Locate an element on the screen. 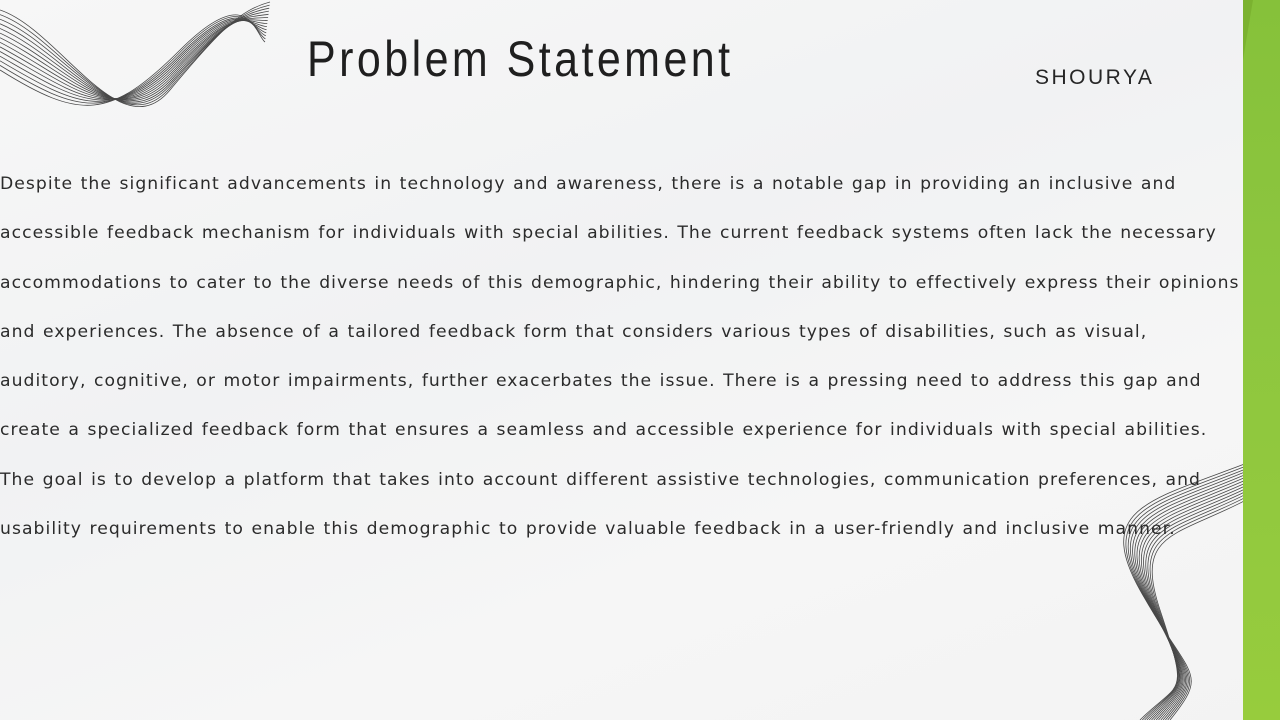  slide-title: Problem Statement is located at coordinates (520, 59).